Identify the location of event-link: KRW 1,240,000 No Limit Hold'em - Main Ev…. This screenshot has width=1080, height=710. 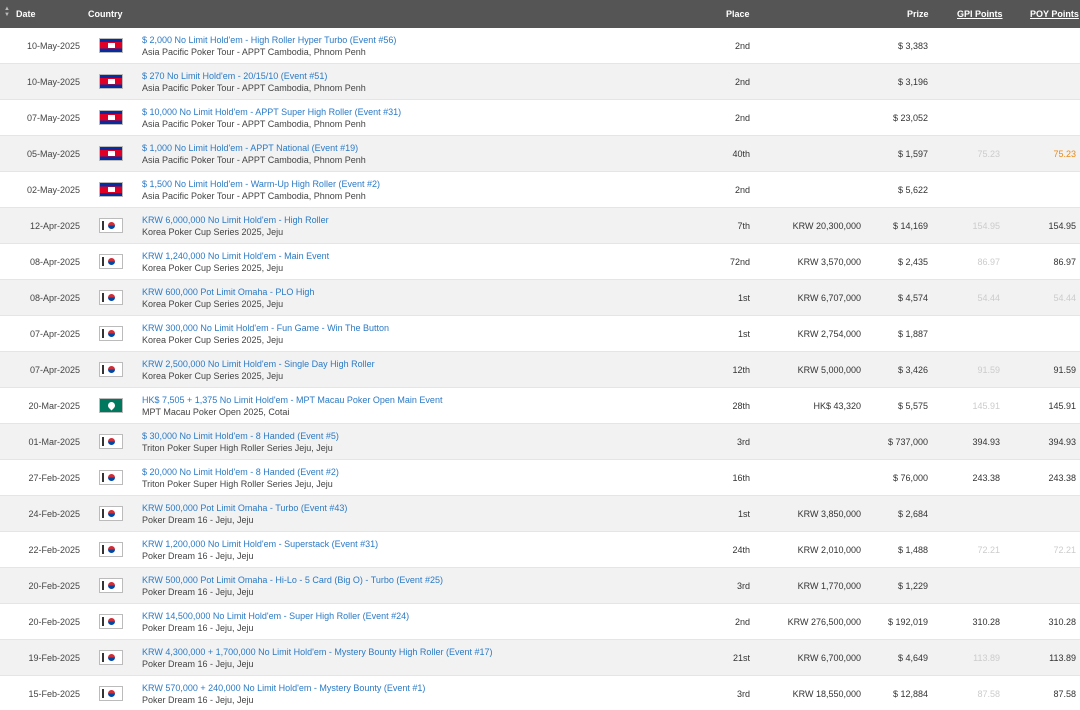
(422, 256).